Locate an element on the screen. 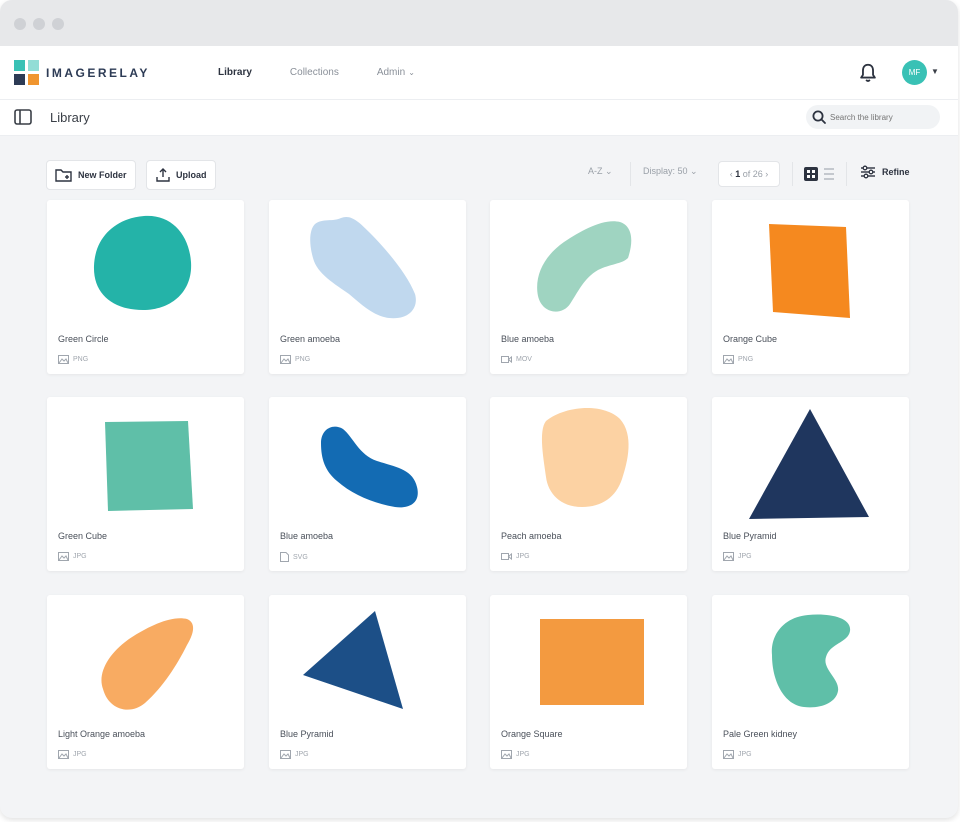  search-icon is located at coordinates (819, 117).